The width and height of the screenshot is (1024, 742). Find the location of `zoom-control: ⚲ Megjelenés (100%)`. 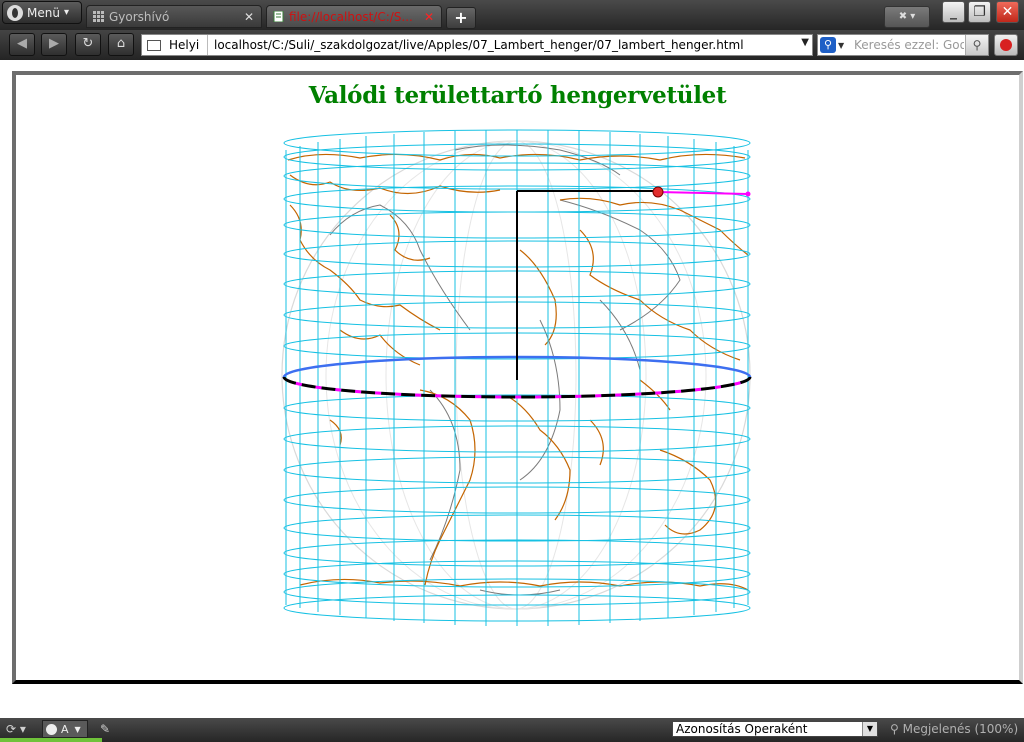

zoom-control: ⚲ Megjelenés (100%) is located at coordinates (954, 729).